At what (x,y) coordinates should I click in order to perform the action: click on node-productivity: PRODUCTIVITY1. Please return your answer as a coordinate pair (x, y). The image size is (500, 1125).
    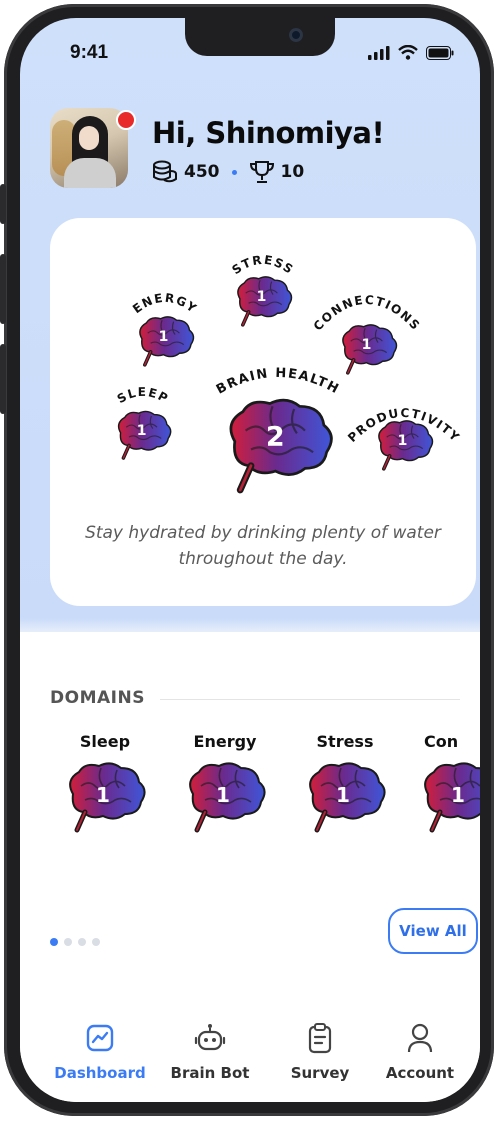
    Looking at the image, I should click on (404, 438).